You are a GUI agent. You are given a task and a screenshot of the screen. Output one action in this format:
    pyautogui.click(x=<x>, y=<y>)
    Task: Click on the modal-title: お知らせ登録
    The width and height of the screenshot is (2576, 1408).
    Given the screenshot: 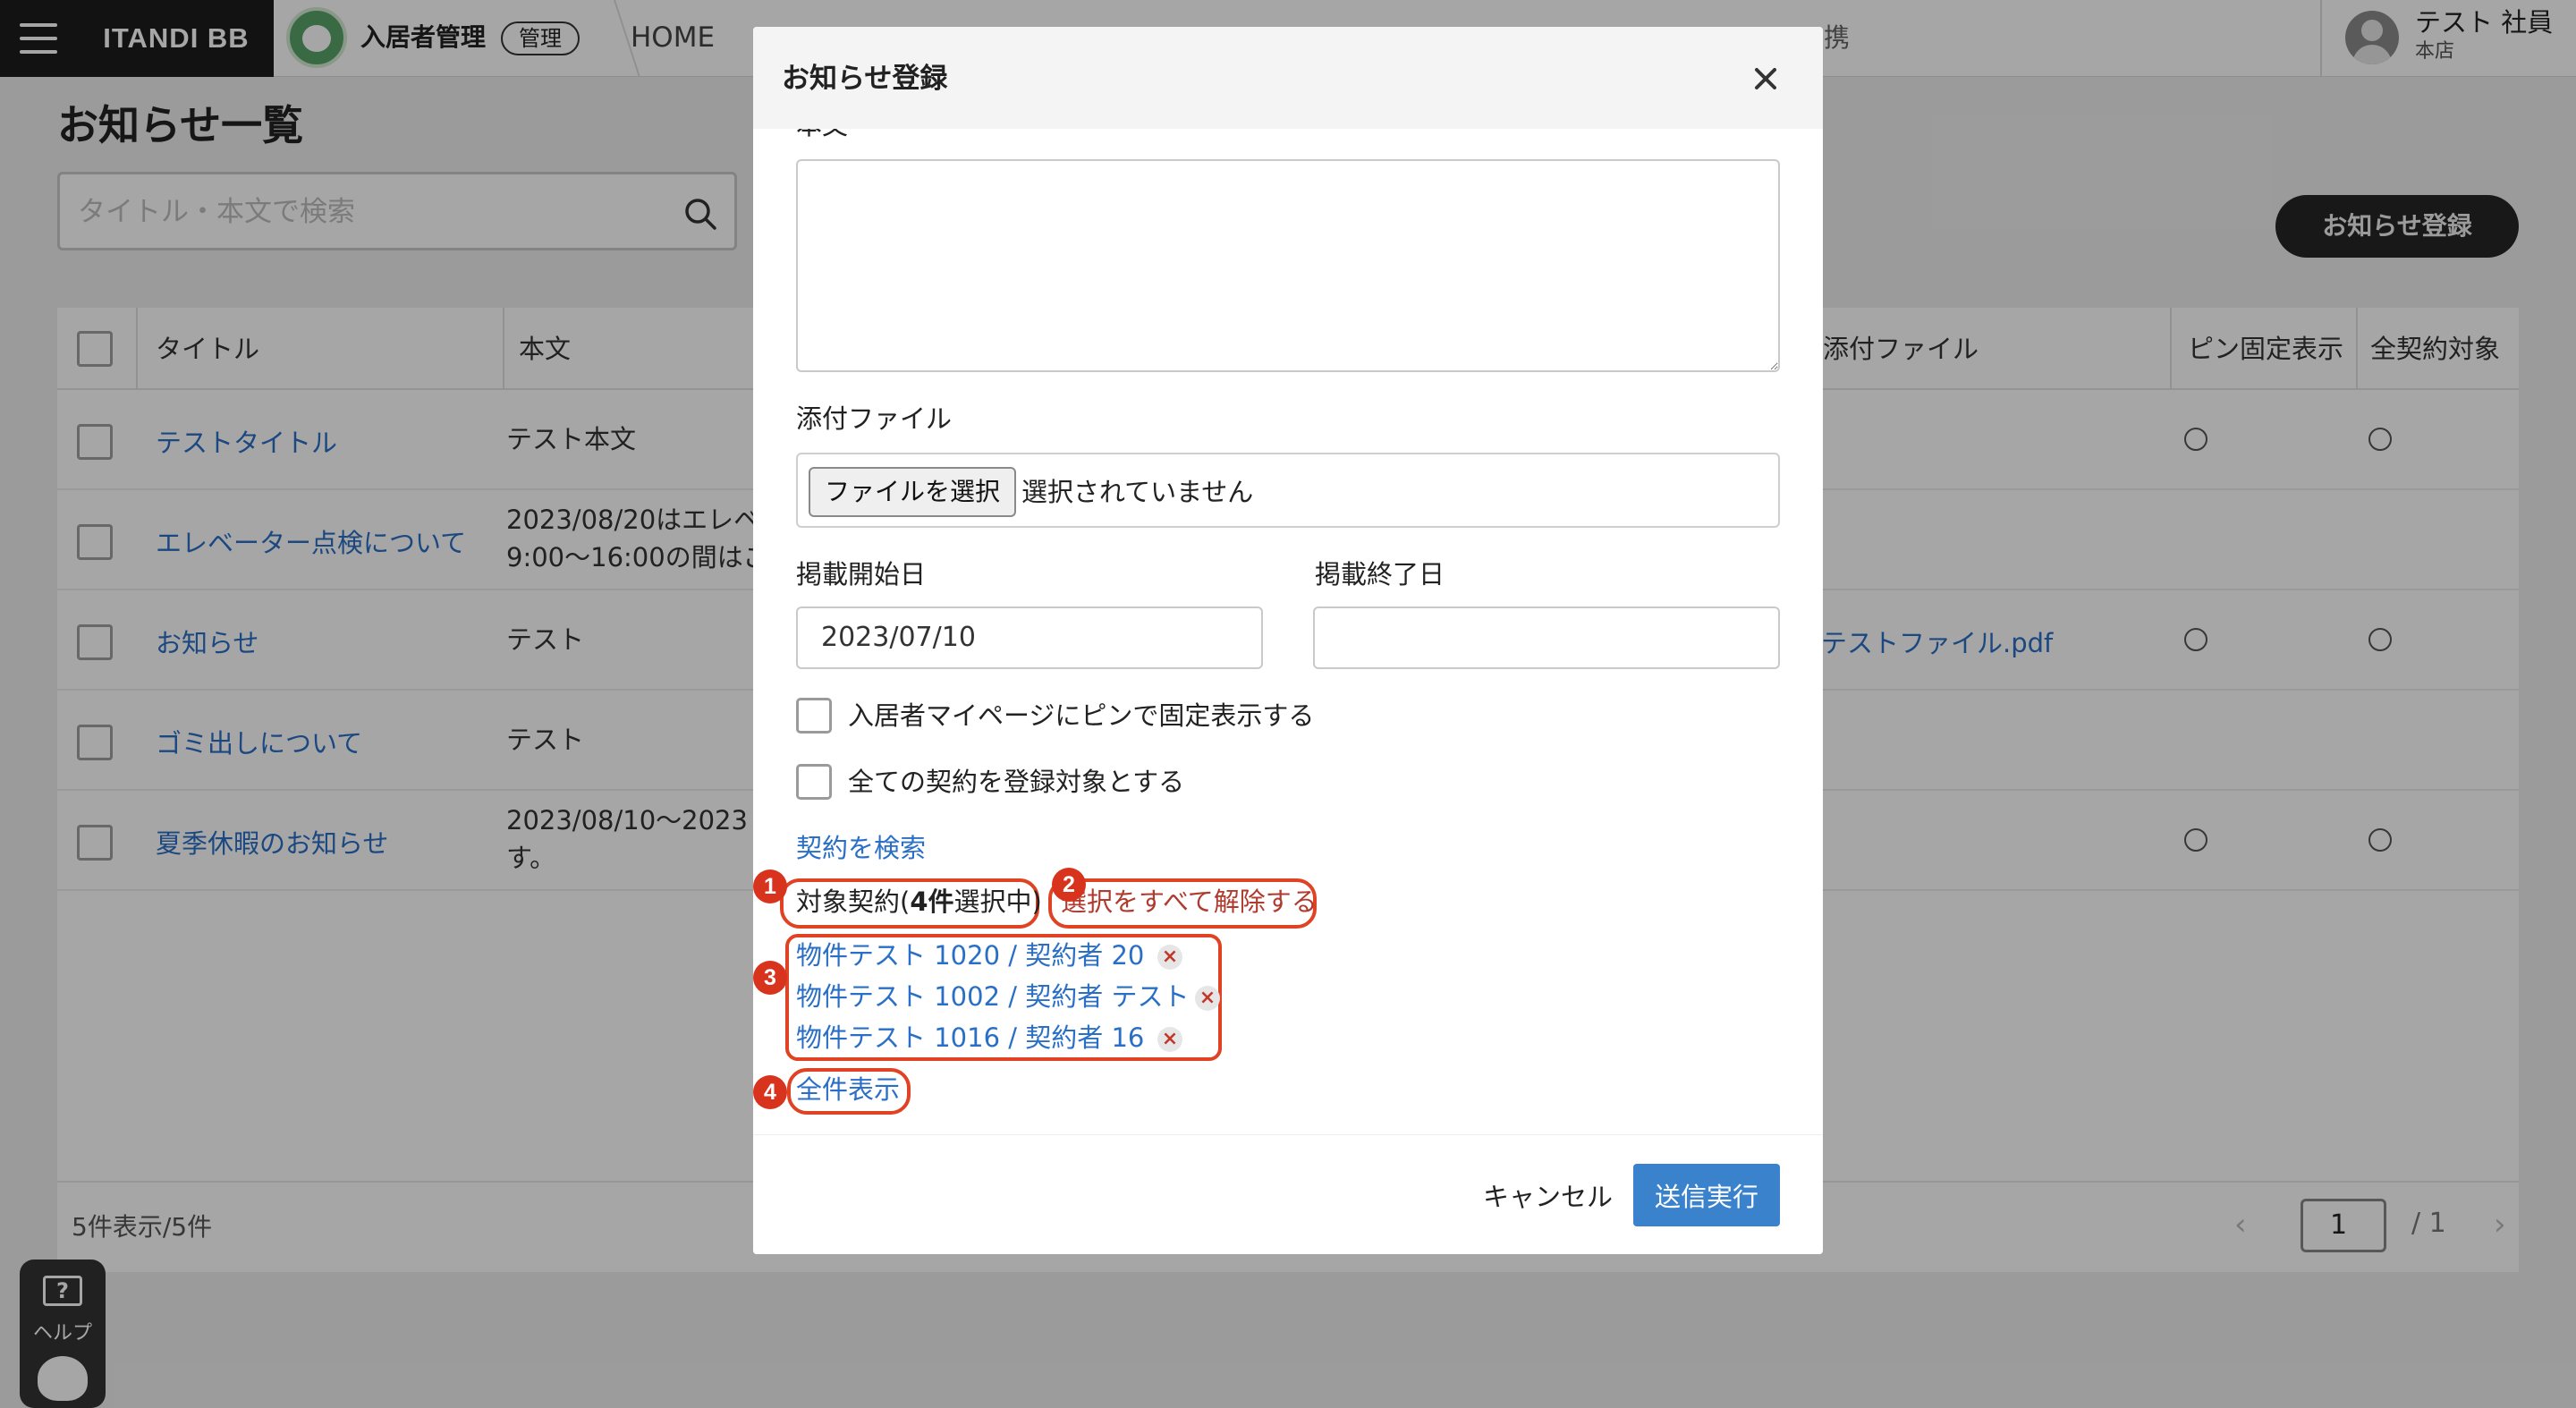 What is the action you would take?
    pyautogui.click(x=865, y=79)
    